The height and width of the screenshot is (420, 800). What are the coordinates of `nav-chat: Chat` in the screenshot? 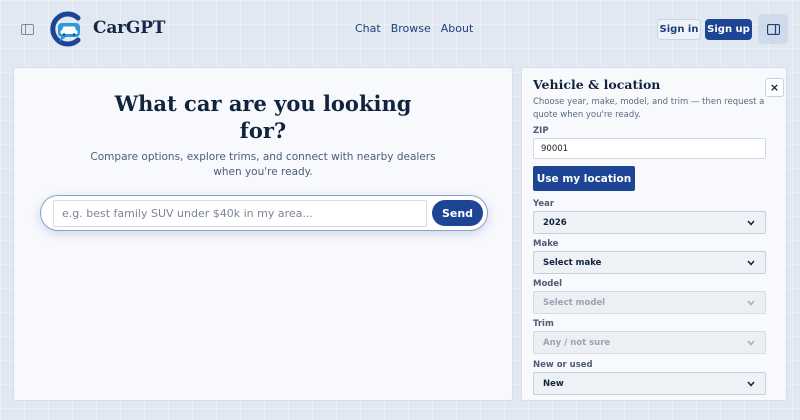 It's located at (368, 28).